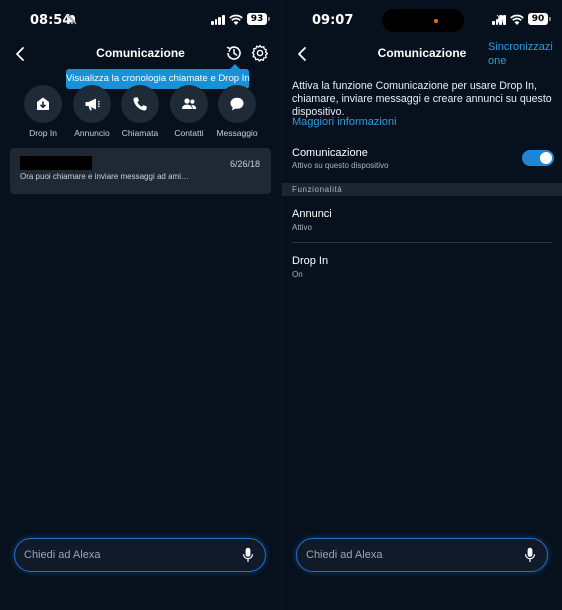 The height and width of the screenshot is (610, 562). Describe the element at coordinates (237, 133) in the screenshot. I see `action-label: Messaggio` at that location.